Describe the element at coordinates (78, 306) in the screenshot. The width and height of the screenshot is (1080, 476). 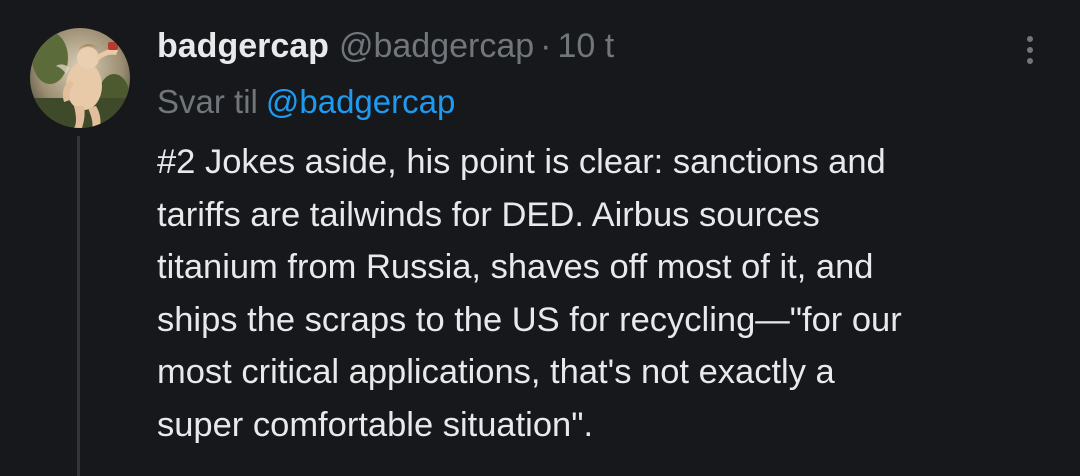
I see `thread-line` at that location.